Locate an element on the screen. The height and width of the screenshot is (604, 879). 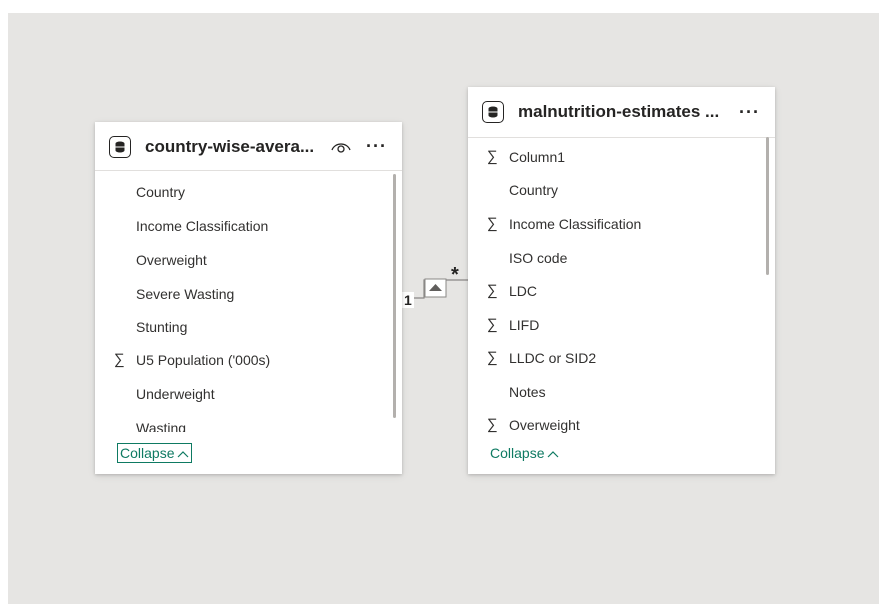
field-label: LIFD is located at coordinates (524, 325).